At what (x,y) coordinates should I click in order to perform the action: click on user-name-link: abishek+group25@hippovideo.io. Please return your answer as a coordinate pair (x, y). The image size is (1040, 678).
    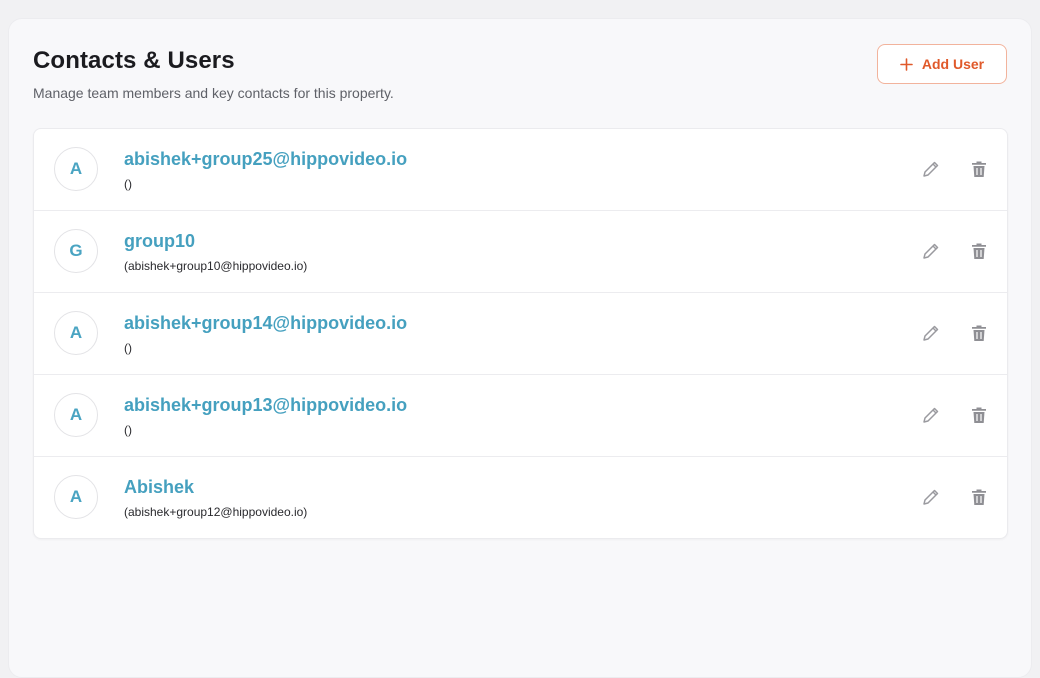
    Looking at the image, I should click on (265, 159).